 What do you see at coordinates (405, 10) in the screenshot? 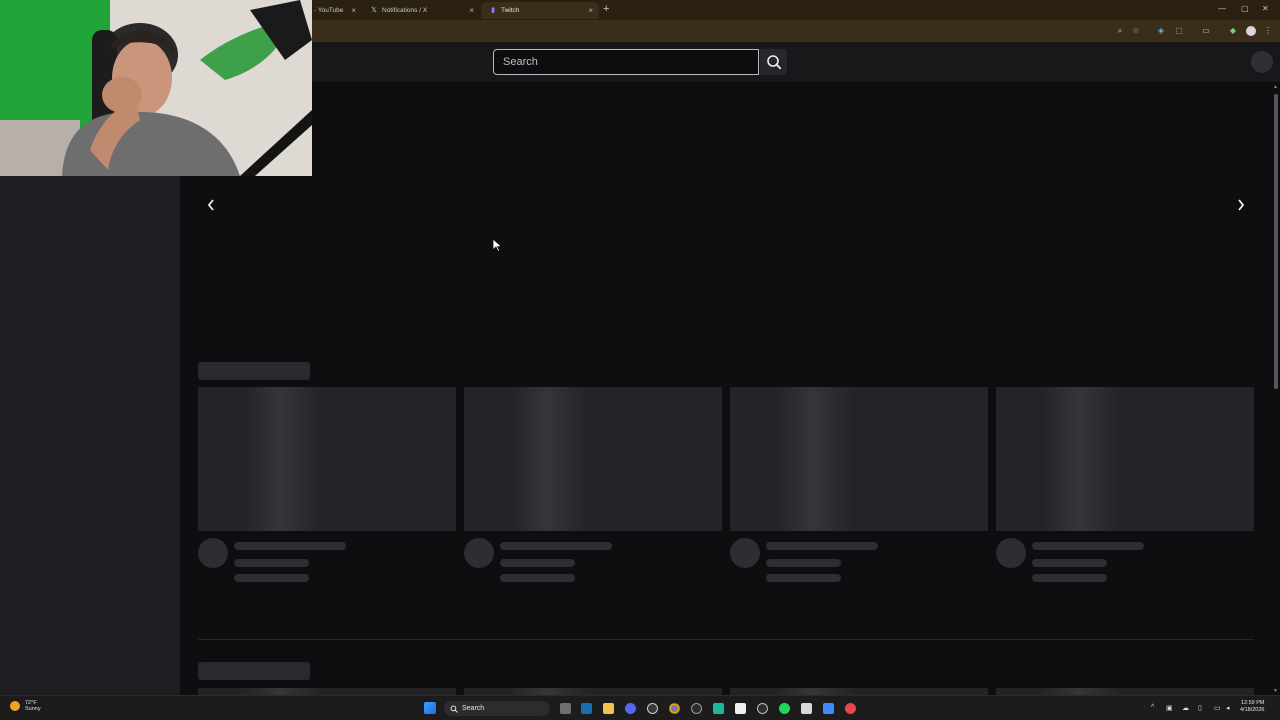
I see `tab-title: Notifications / X` at bounding box center [405, 10].